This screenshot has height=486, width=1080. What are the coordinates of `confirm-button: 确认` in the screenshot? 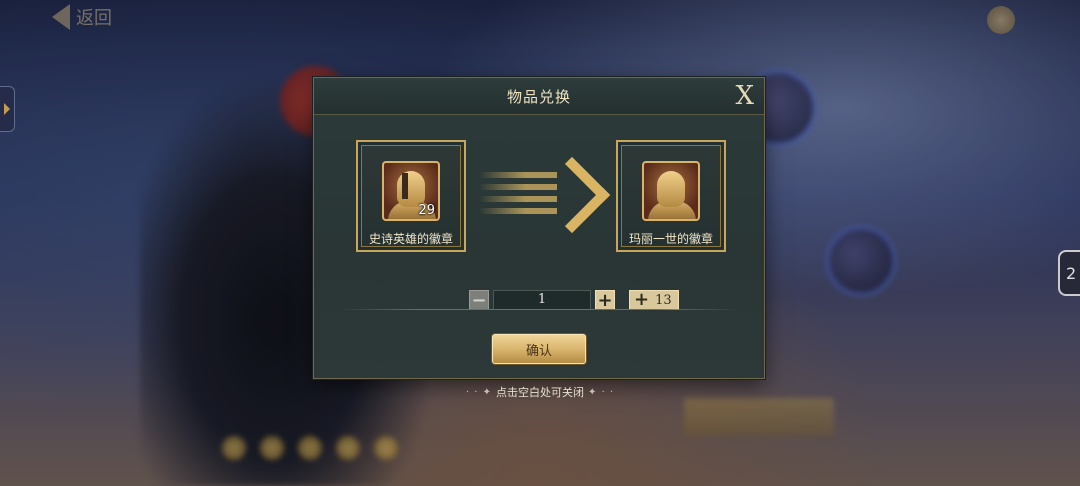 It's located at (539, 349).